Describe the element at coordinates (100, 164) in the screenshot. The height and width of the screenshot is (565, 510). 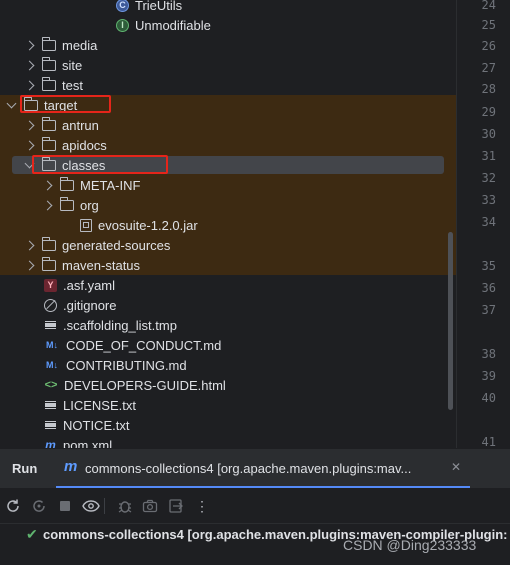
I see `annotation-box-classes` at that location.